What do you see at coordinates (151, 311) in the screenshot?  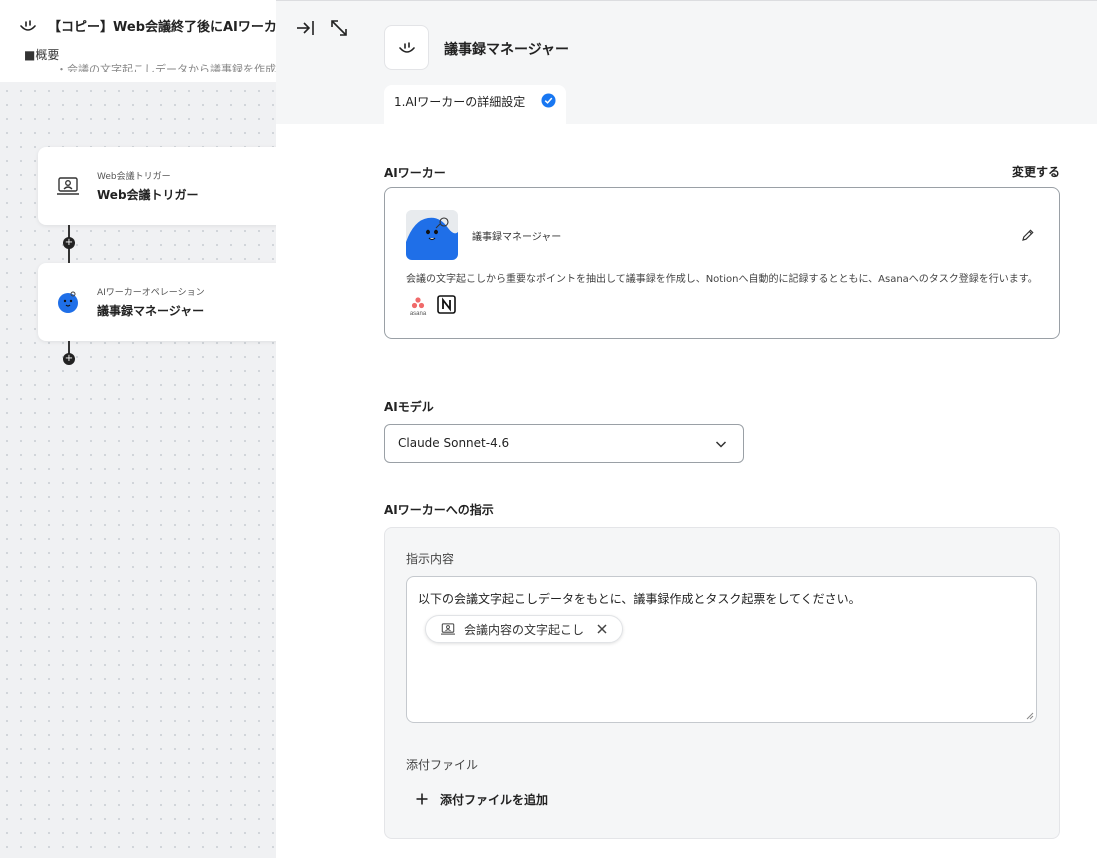 I see `node-title: 議事録マネージャー` at bounding box center [151, 311].